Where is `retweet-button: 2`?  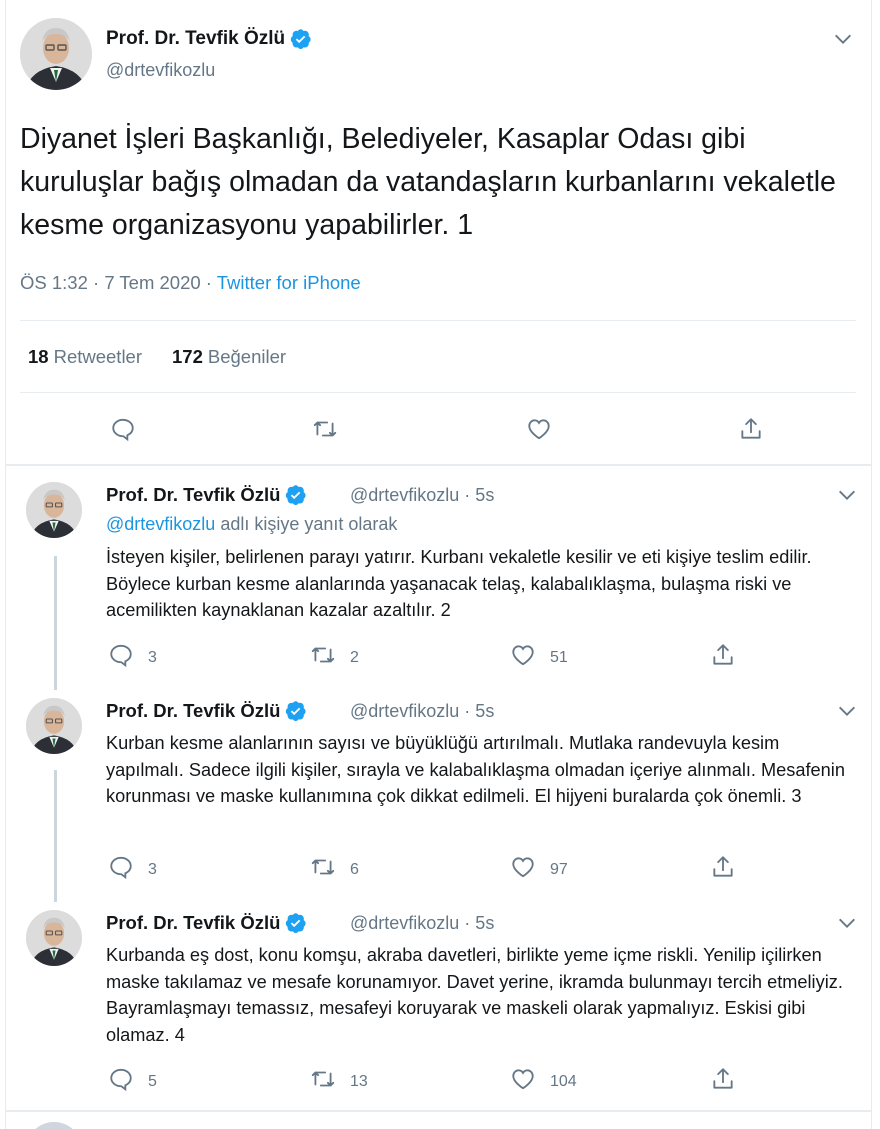 retweet-button: 2 is located at coordinates (334, 657).